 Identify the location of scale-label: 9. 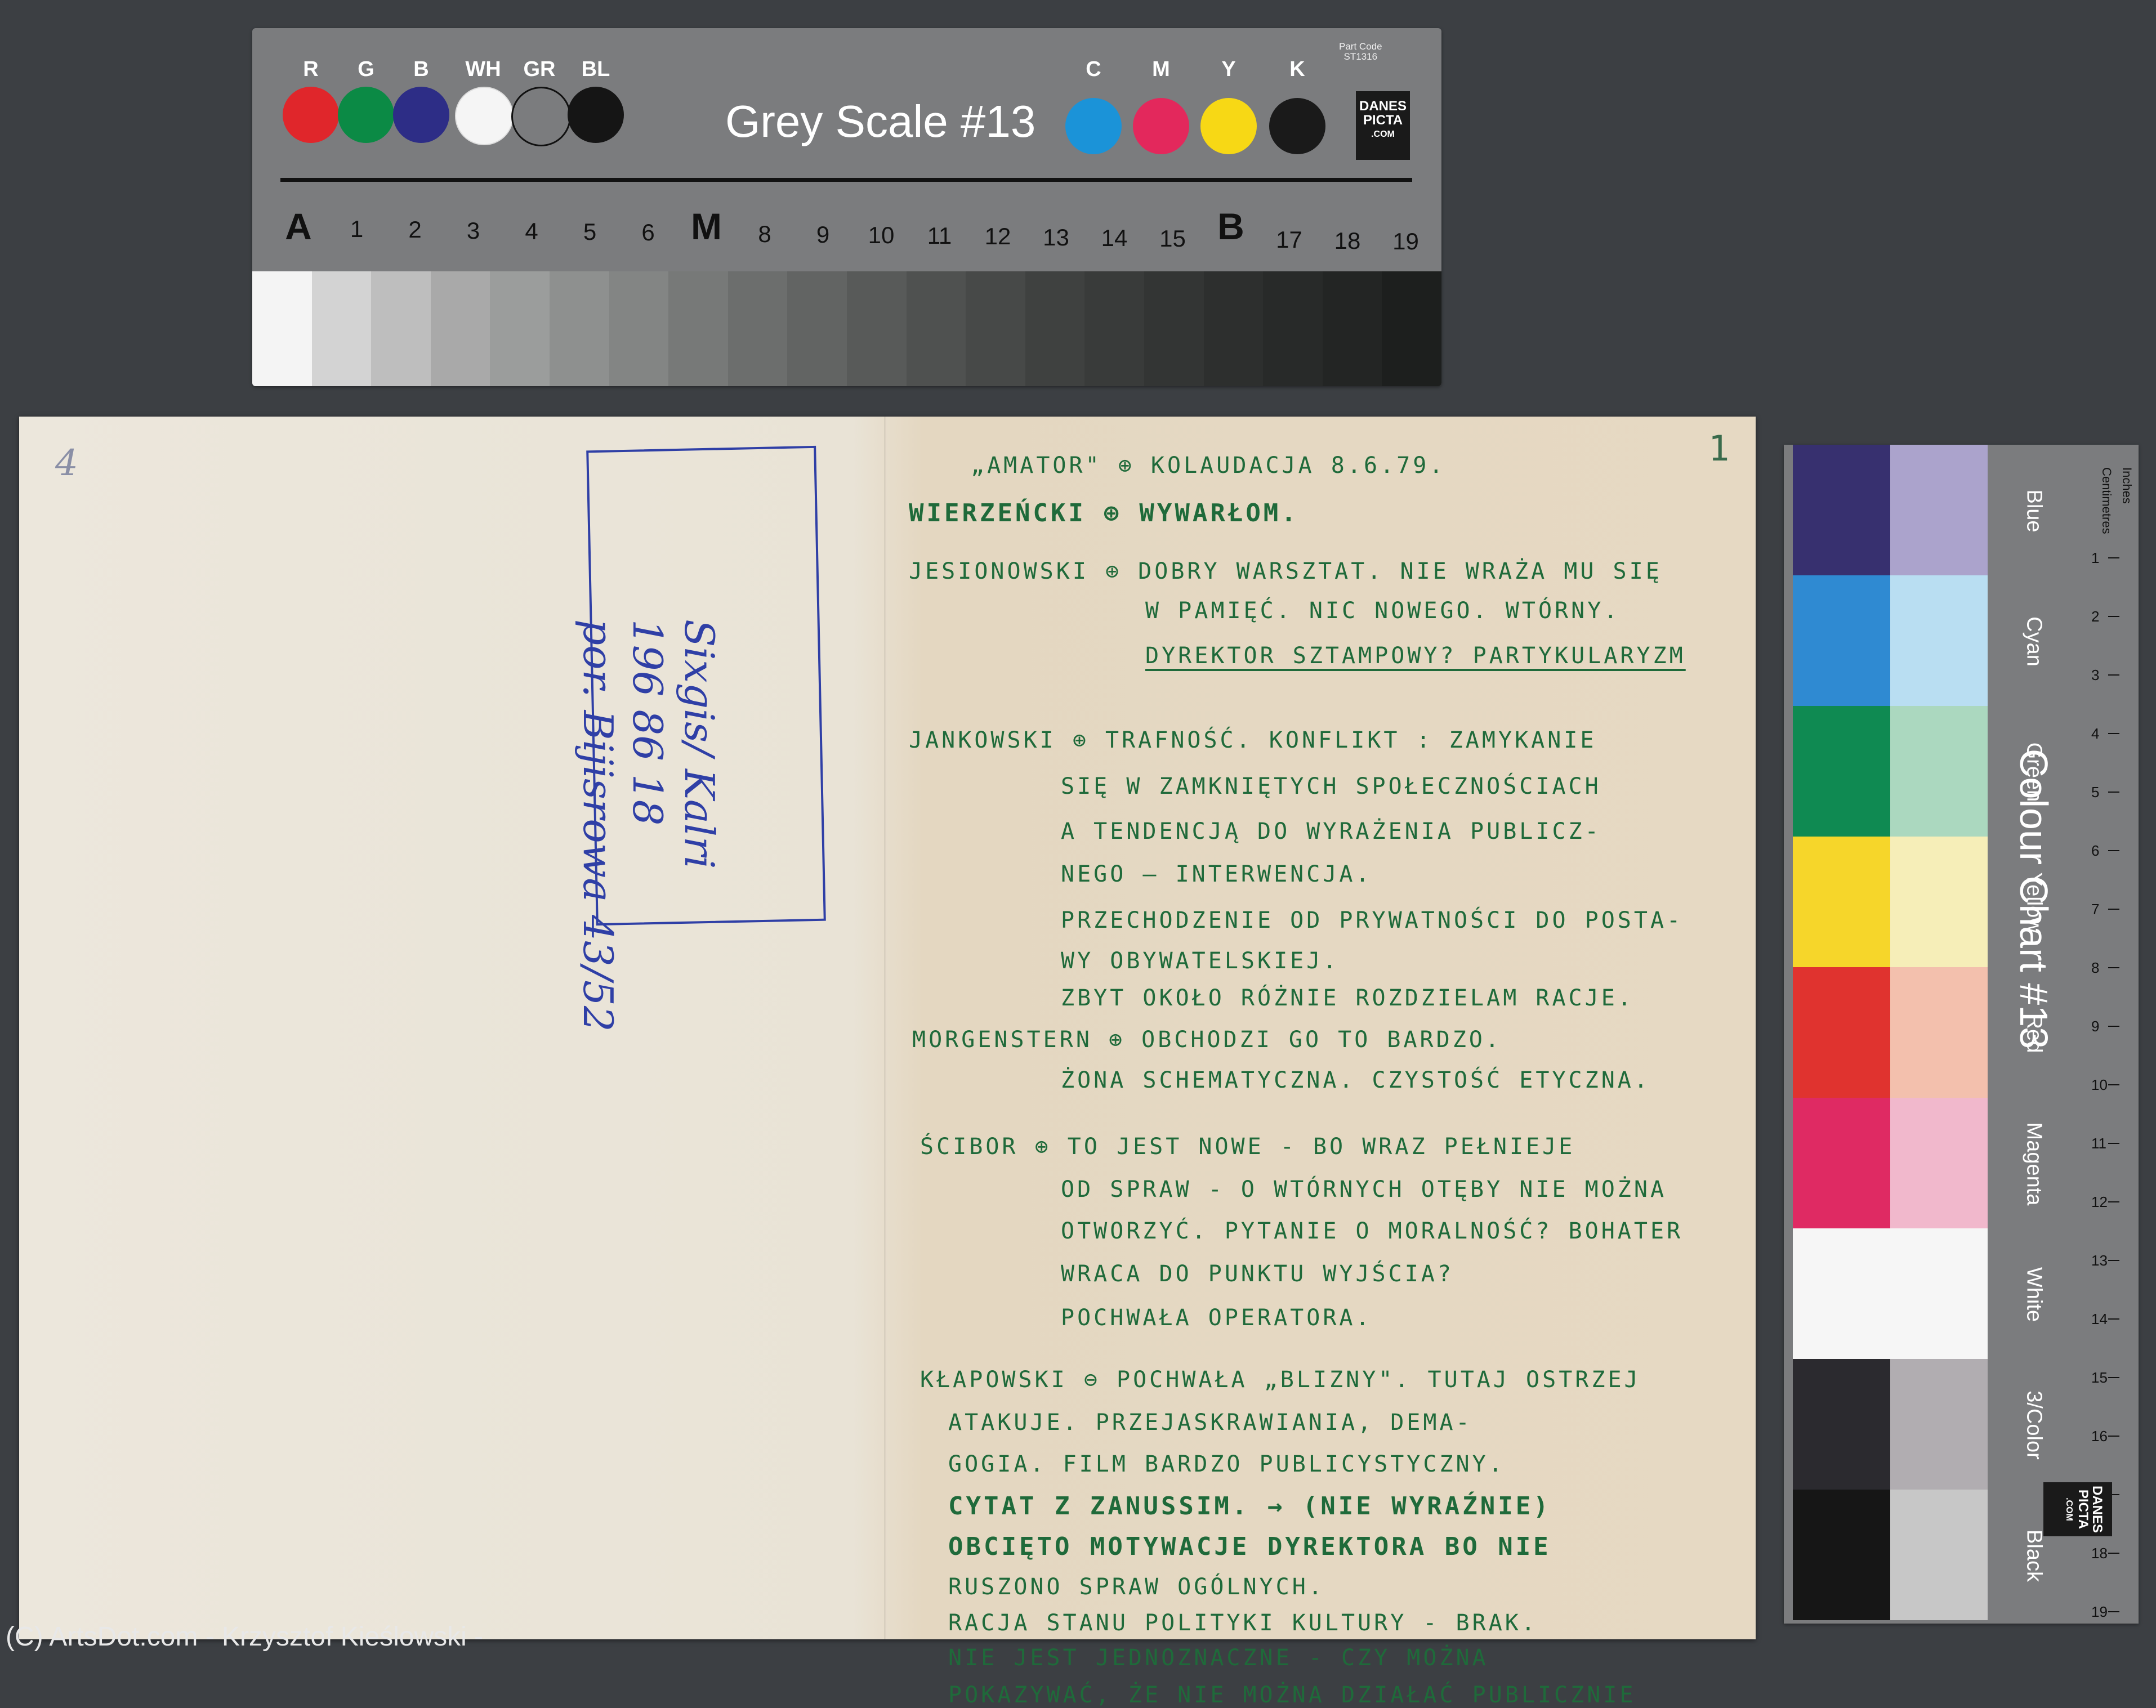
(823, 235).